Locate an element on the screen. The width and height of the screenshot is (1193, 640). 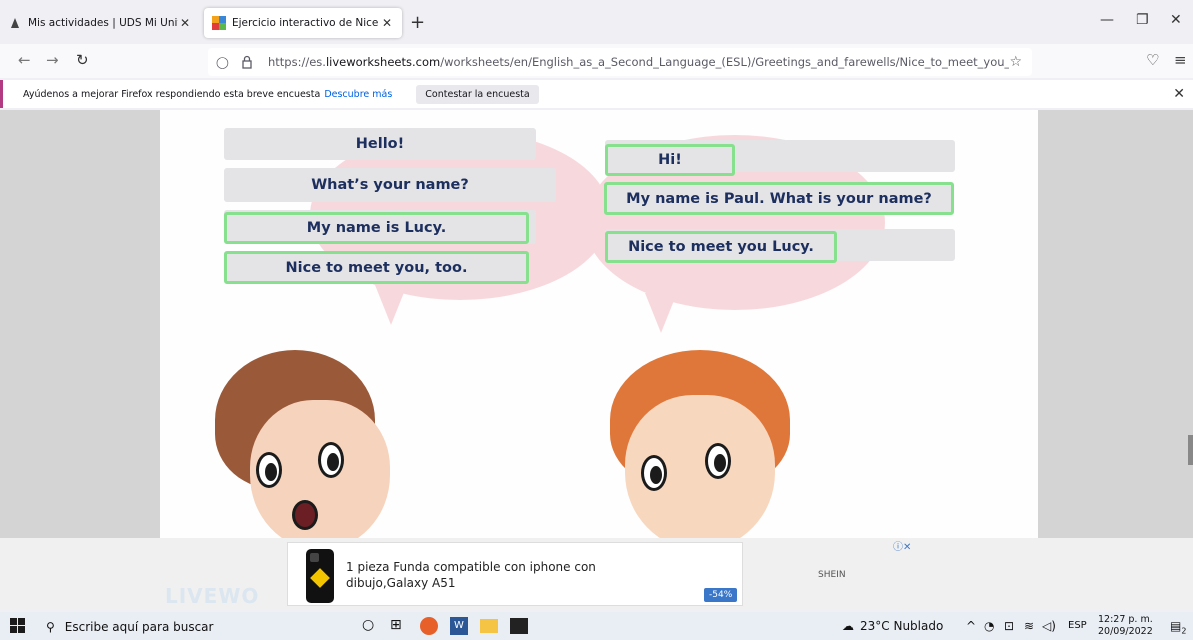
weather-text: 23°C Nublado is located at coordinates (901, 626).